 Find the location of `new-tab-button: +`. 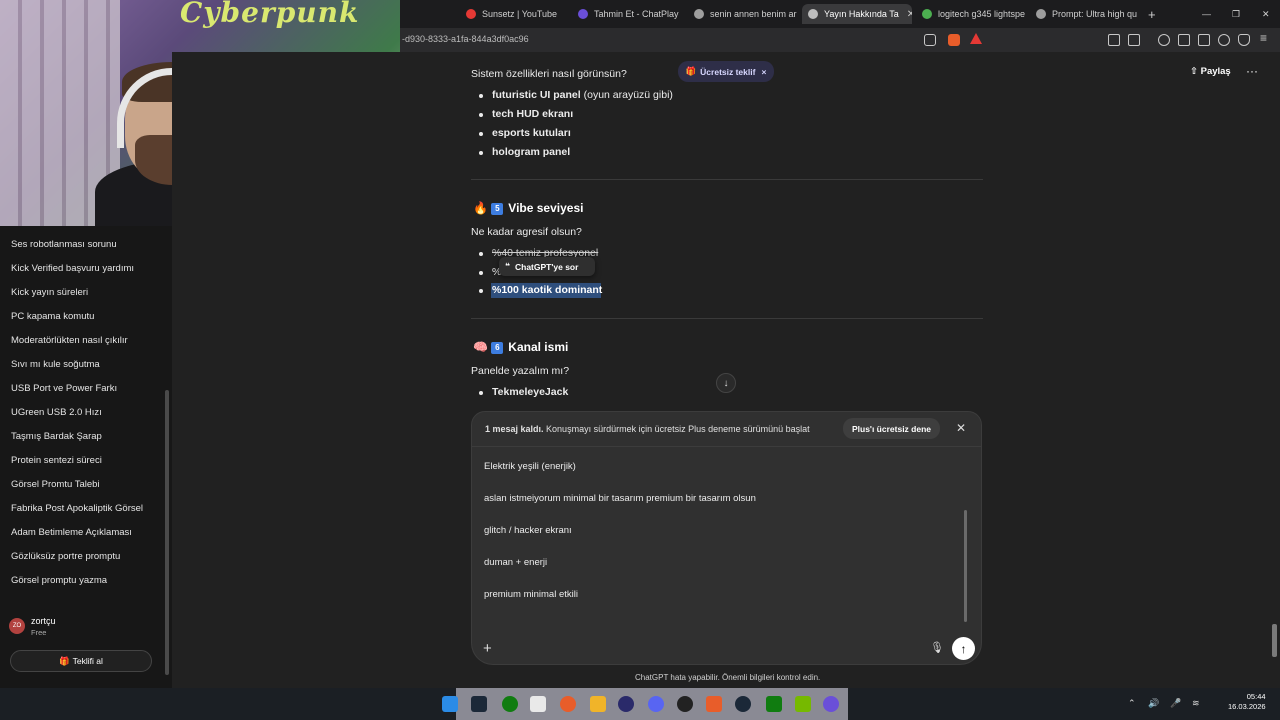

new-tab-button: + is located at coordinates (1152, 14).